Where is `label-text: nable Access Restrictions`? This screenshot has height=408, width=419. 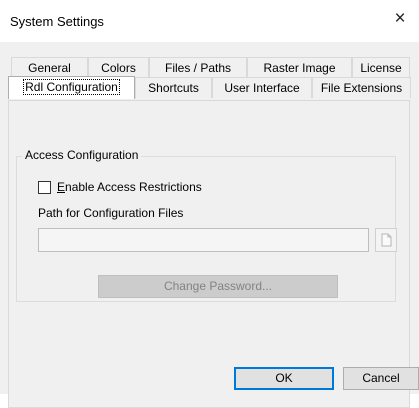
label-text: nable Access Restrictions is located at coordinates (133, 187).